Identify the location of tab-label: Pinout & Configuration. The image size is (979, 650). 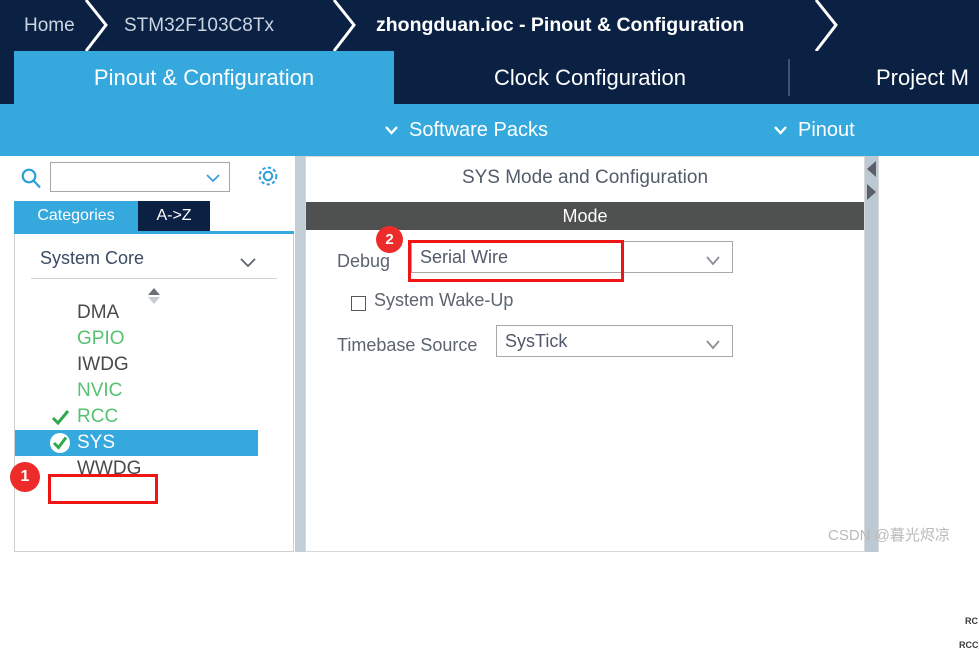
(204, 77).